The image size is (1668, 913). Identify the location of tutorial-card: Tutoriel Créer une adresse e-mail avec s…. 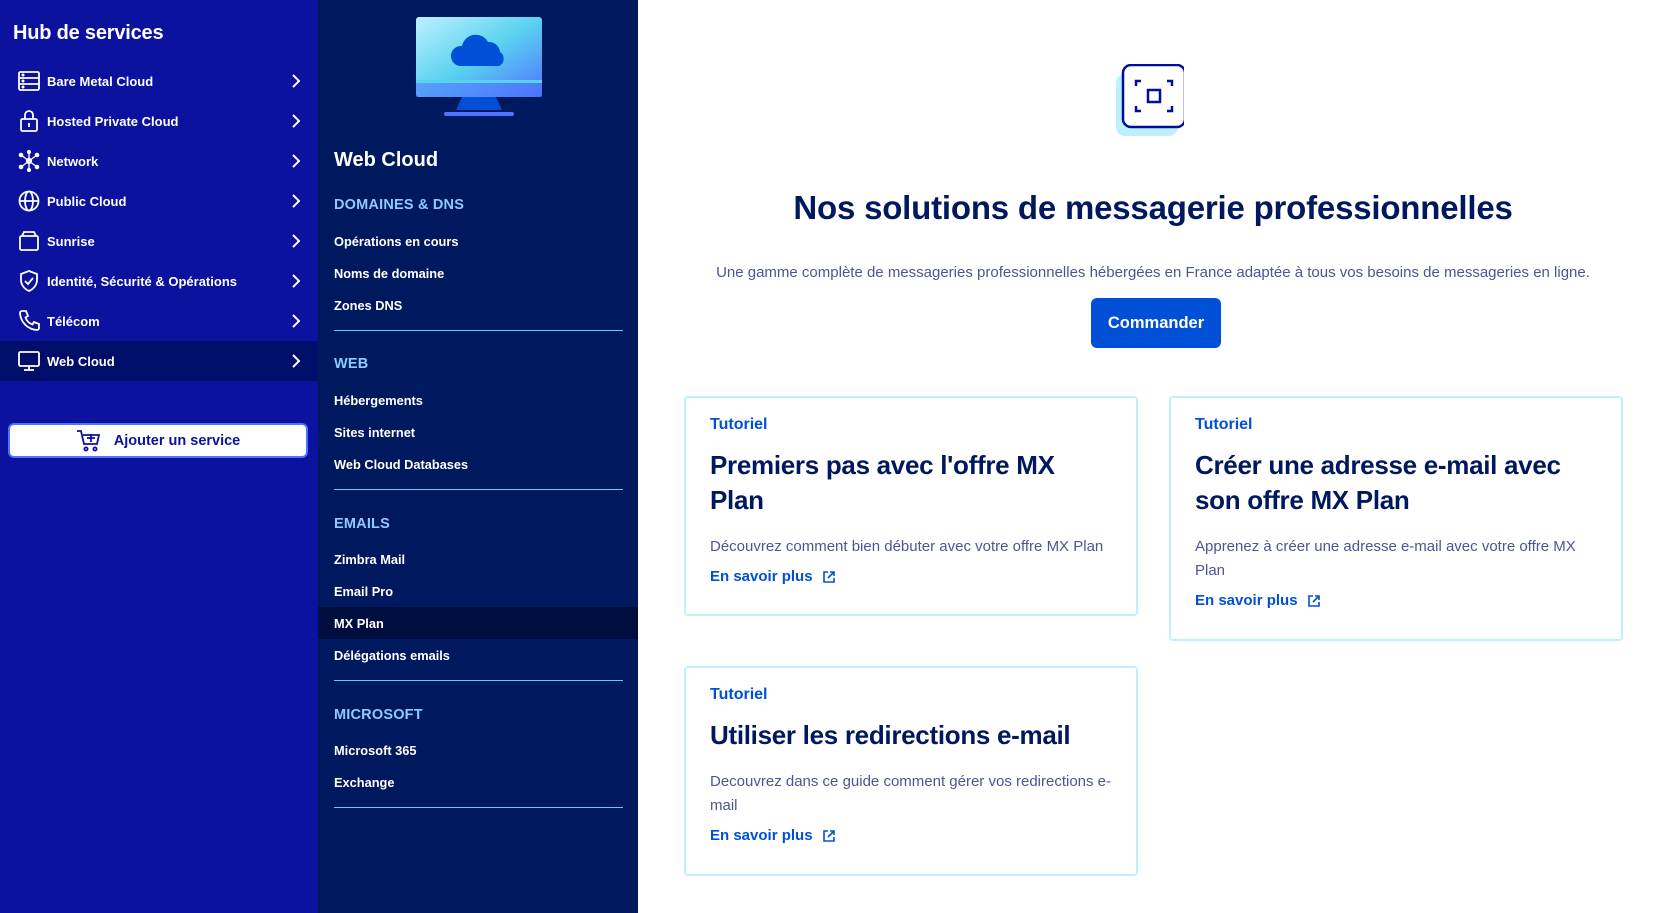
(1396, 518).